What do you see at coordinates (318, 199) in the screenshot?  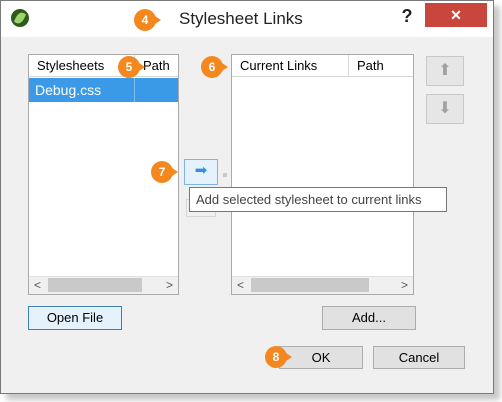 I see `add-stylesheet-tooltip: Add selected stylesheet to current links` at bounding box center [318, 199].